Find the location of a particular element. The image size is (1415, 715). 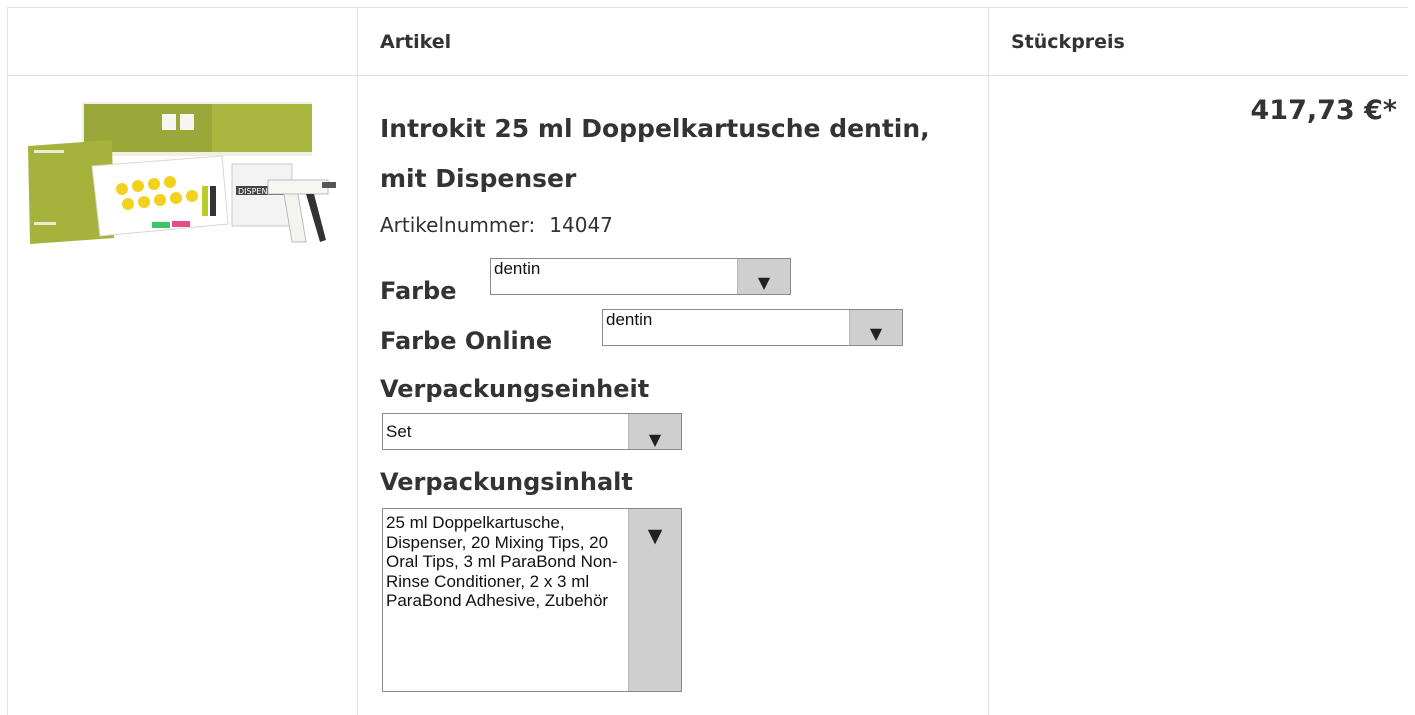

unit-price: 417,73 €* is located at coordinates (1324, 110).